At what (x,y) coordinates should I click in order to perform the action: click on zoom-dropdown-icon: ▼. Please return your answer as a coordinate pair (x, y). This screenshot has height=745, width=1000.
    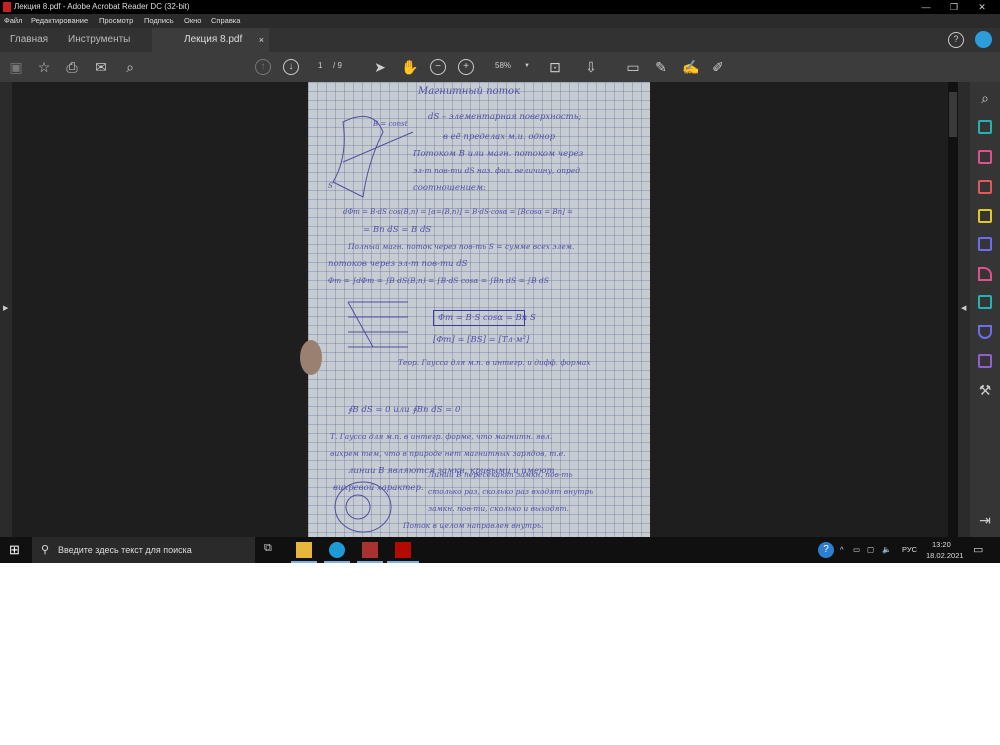
    Looking at the image, I should click on (527, 66).